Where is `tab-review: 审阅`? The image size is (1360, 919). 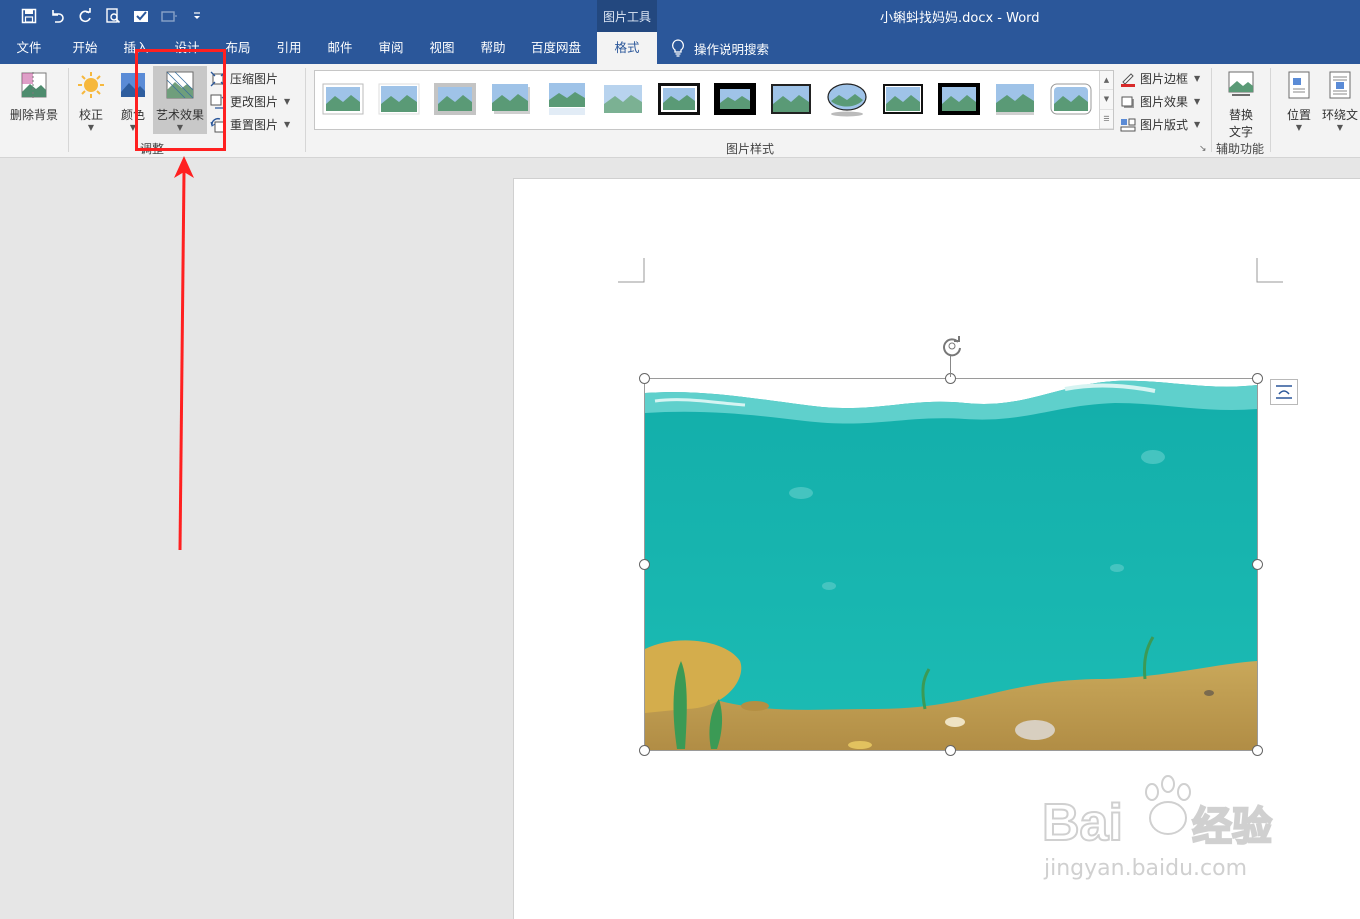
tab-review: 审阅 is located at coordinates (391, 48).